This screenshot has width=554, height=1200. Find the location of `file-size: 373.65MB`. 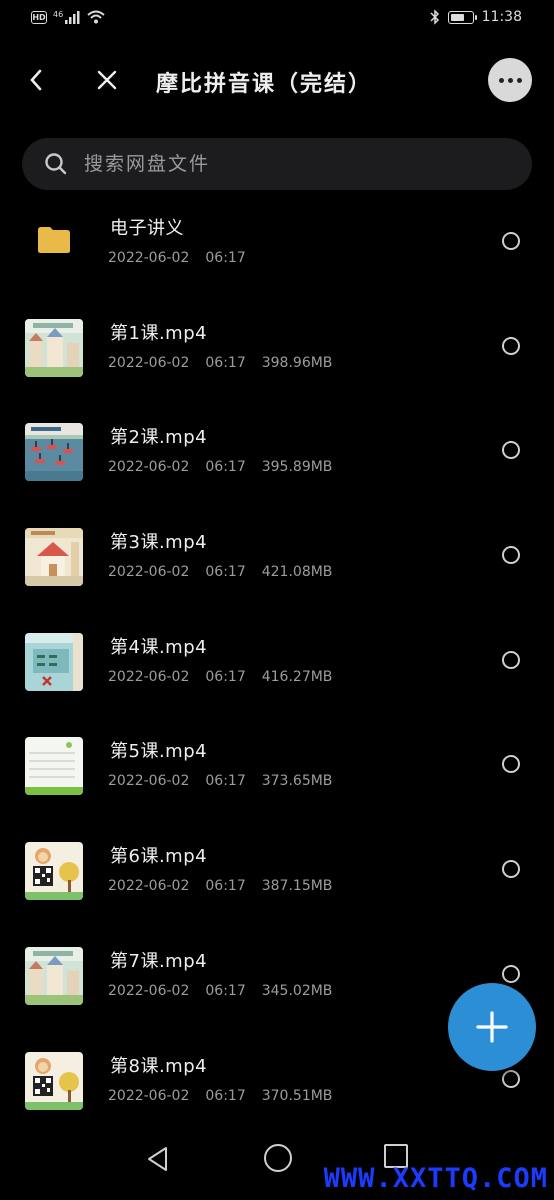

file-size: 373.65MB is located at coordinates (297, 781).